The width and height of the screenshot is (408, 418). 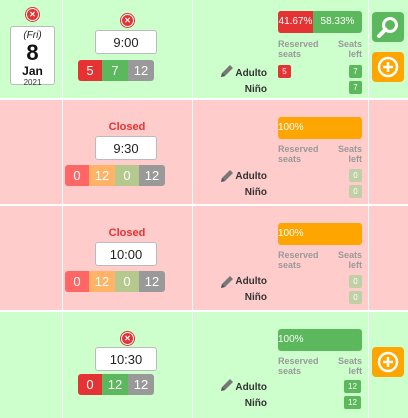 I want to click on date-card: (Fri) 8 Jan 2021, so click(x=32, y=56).